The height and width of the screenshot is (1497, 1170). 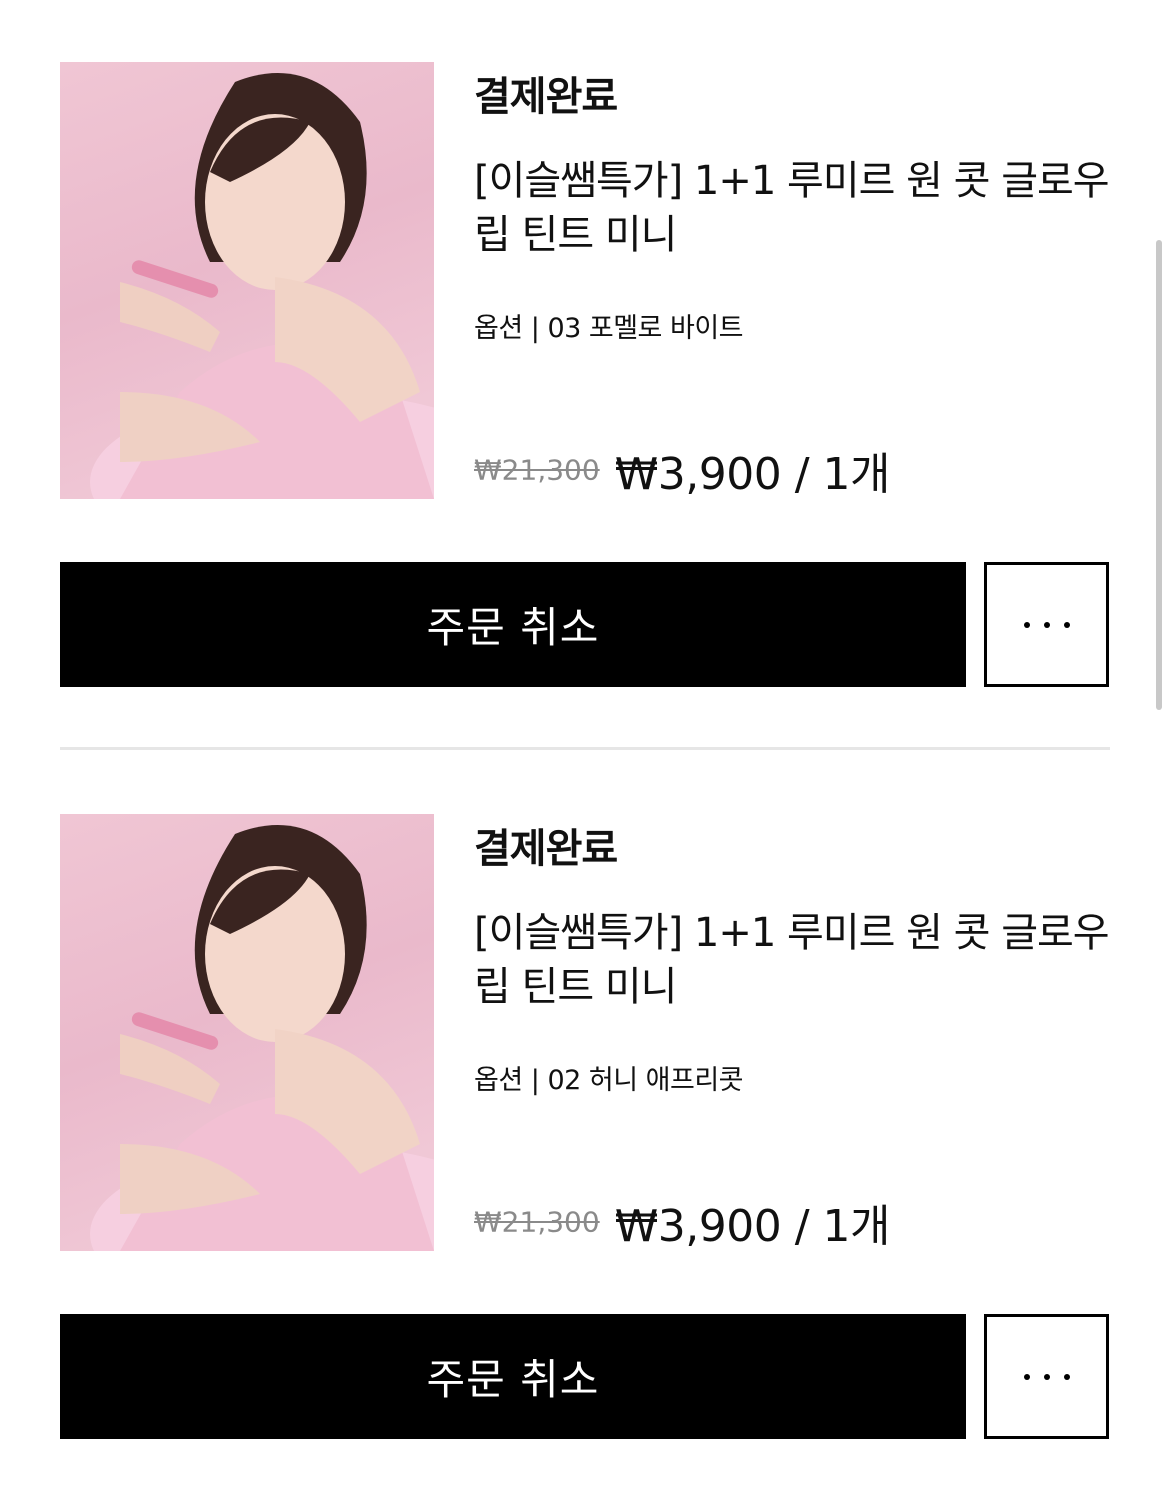 I want to click on divider, so click(x=585, y=748).